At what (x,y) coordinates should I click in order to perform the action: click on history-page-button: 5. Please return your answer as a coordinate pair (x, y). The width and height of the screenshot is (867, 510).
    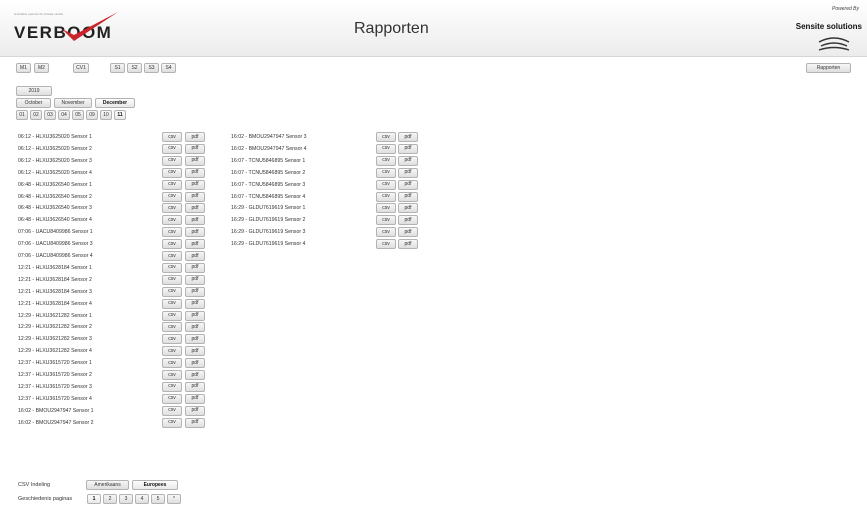
    Looking at the image, I should click on (158, 499).